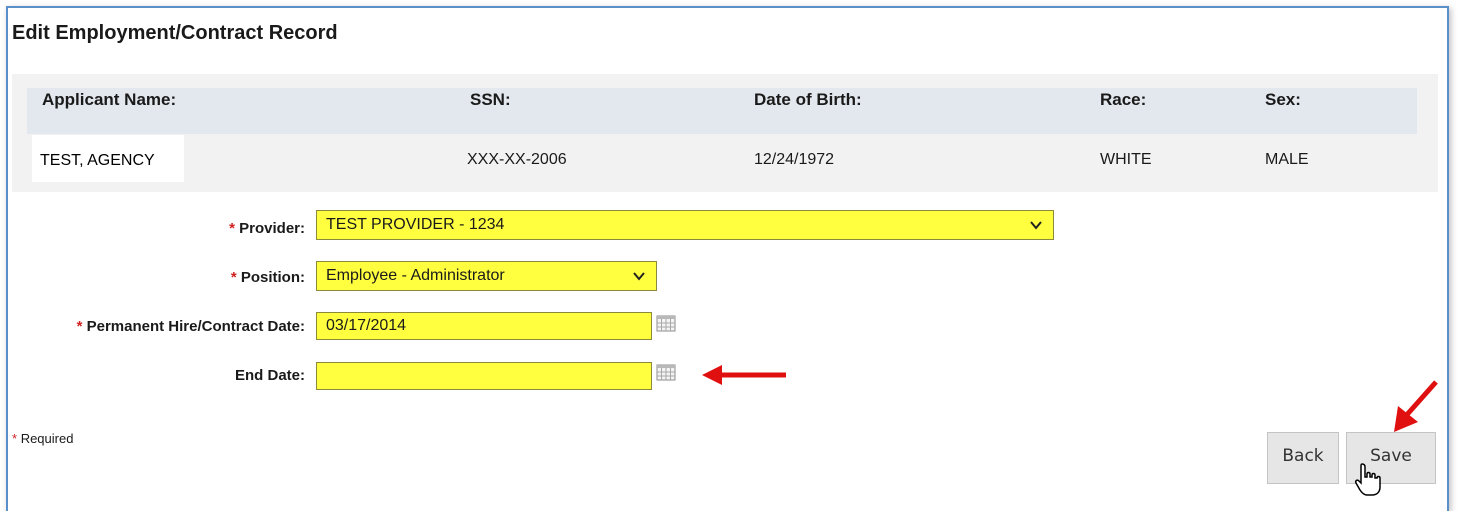 This screenshot has width=1457, height=511. Describe the element at coordinates (808, 99) in the screenshot. I see `dob-header: Date of Birth:` at that location.